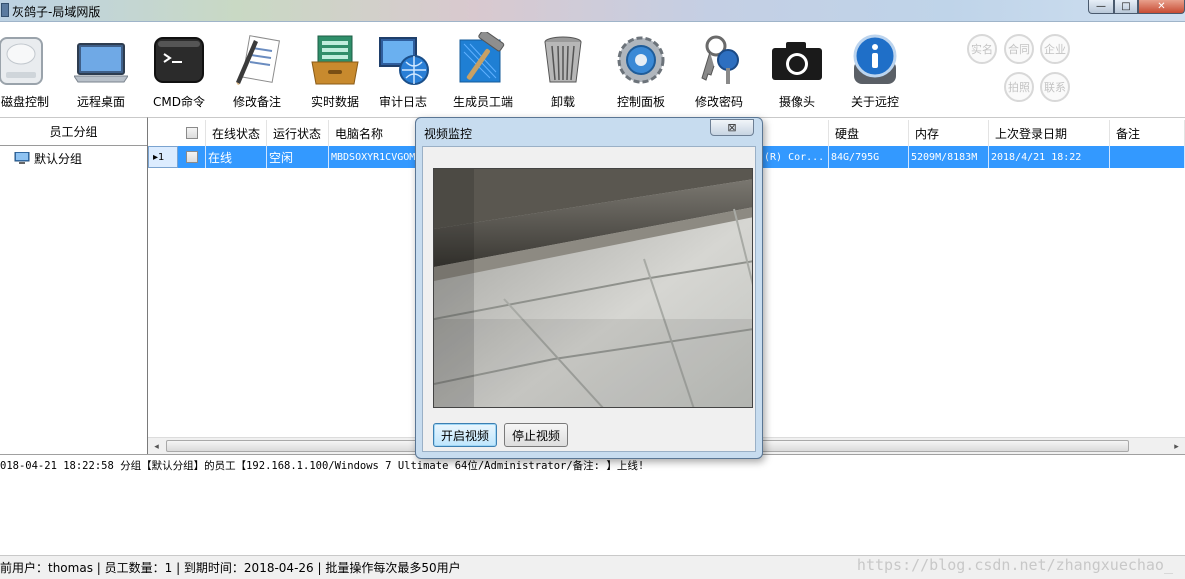 Image resolution: width=1185 pixels, height=579 pixels. Describe the element at coordinates (236, 157) in the screenshot. I see `cell-online-status: 在线` at that location.